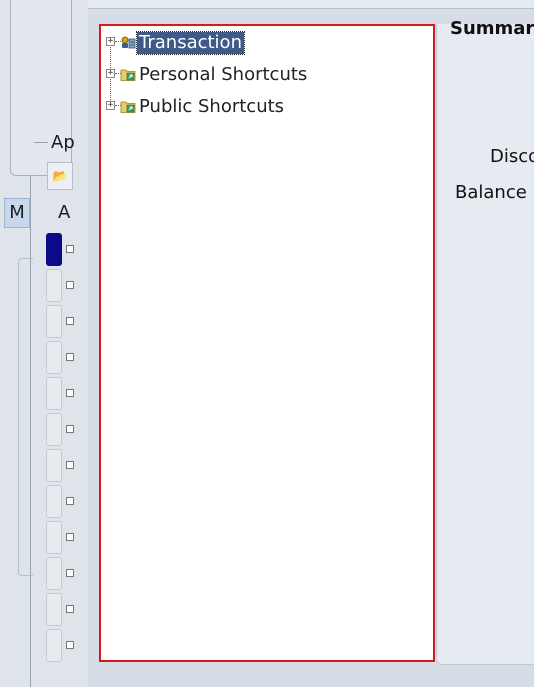 This screenshot has width=534, height=687. I want to click on rows-frame, so click(25, 417).